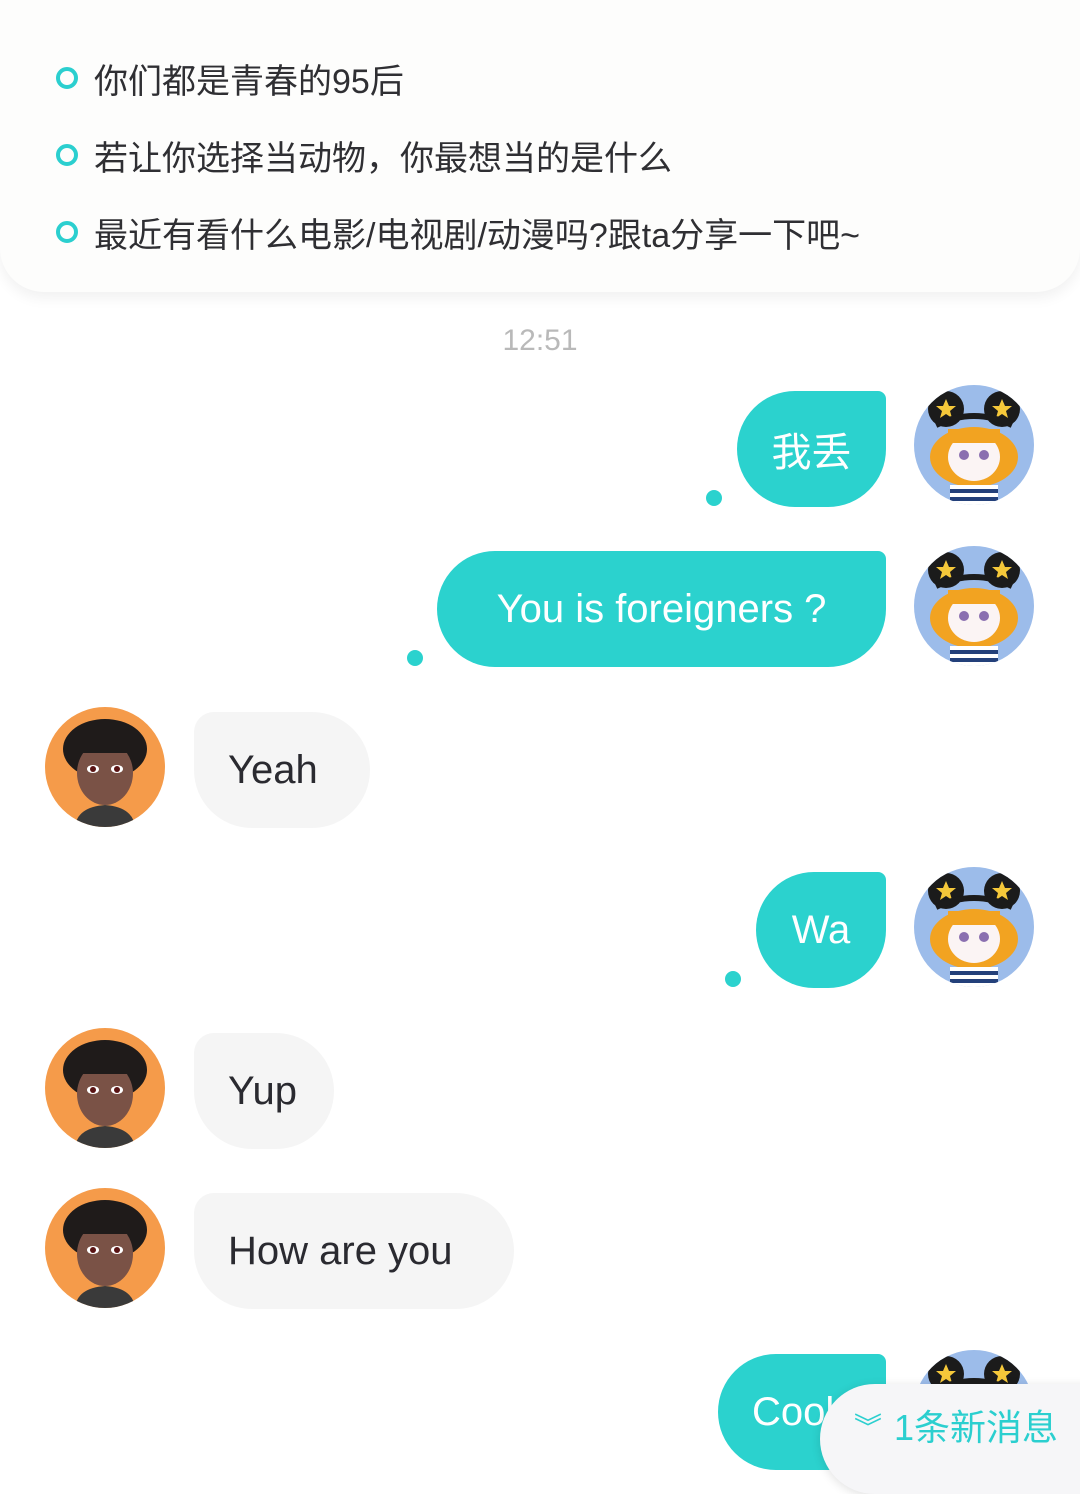 This screenshot has width=1080, height=1494. I want to click on incoming-message-bubble: How are you, so click(354, 1251).